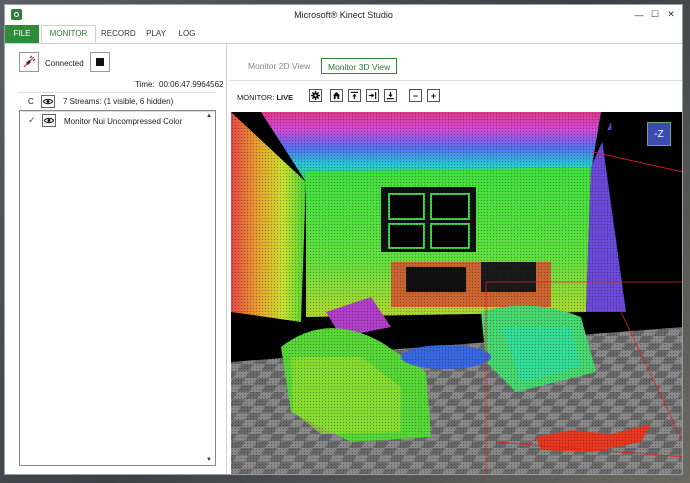 This screenshot has width=690, height=483. What do you see at coordinates (256, 97) in the screenshot?
I see `monitor-label: MONITOR:` at bounding box center [256, 97].